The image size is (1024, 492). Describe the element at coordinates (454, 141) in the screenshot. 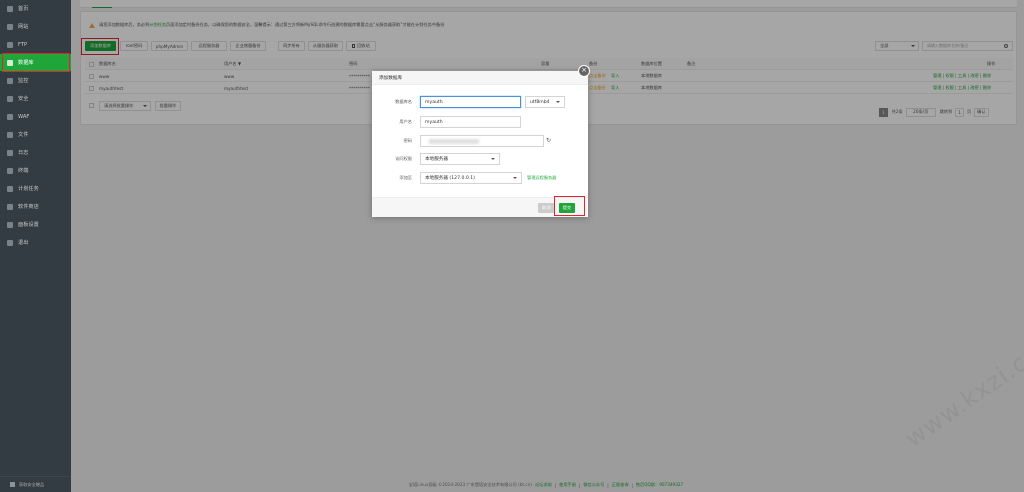

I see `password-value-masked` at that location.